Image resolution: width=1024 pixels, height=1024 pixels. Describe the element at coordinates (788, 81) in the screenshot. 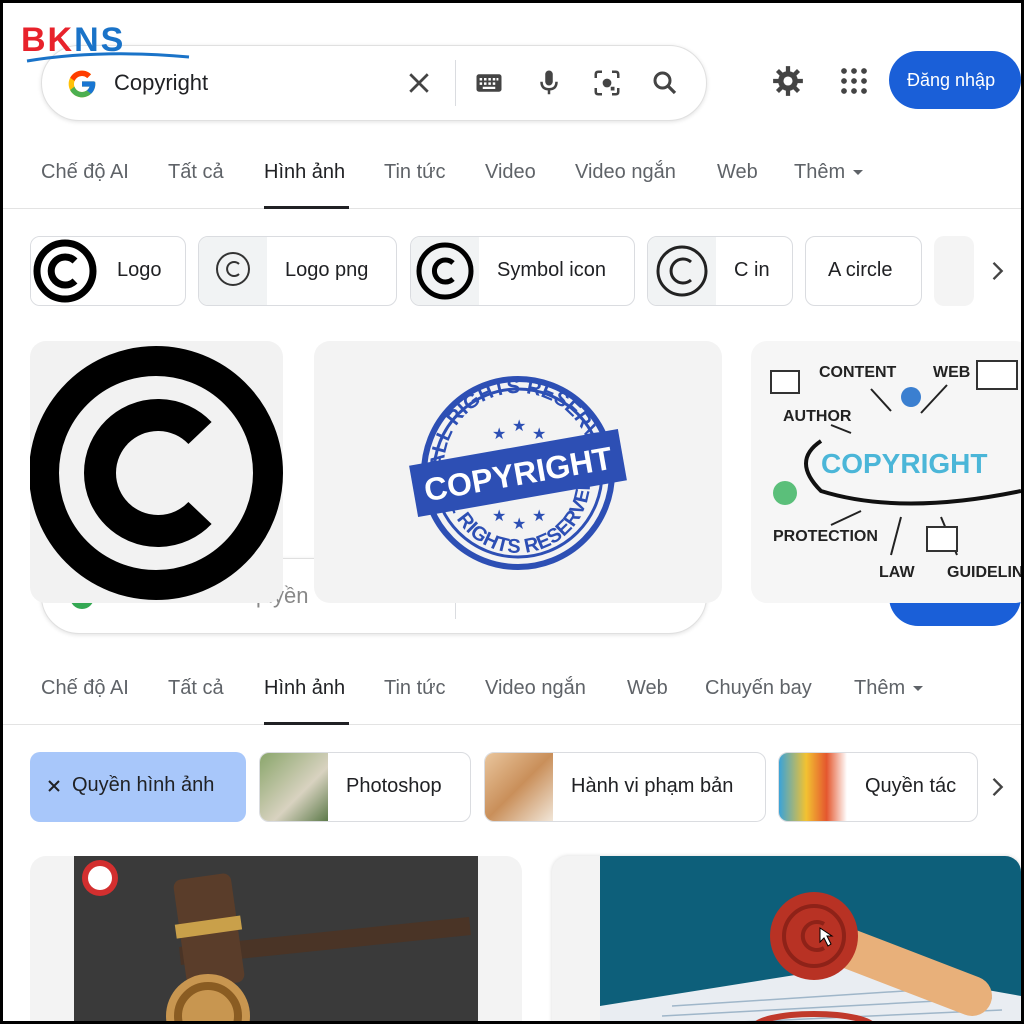

I see `settings-gear-icon` at that location.